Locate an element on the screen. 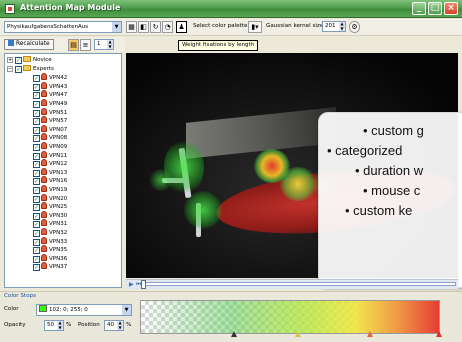  subject-label: VPN57 is located at coordinates (58, 121).